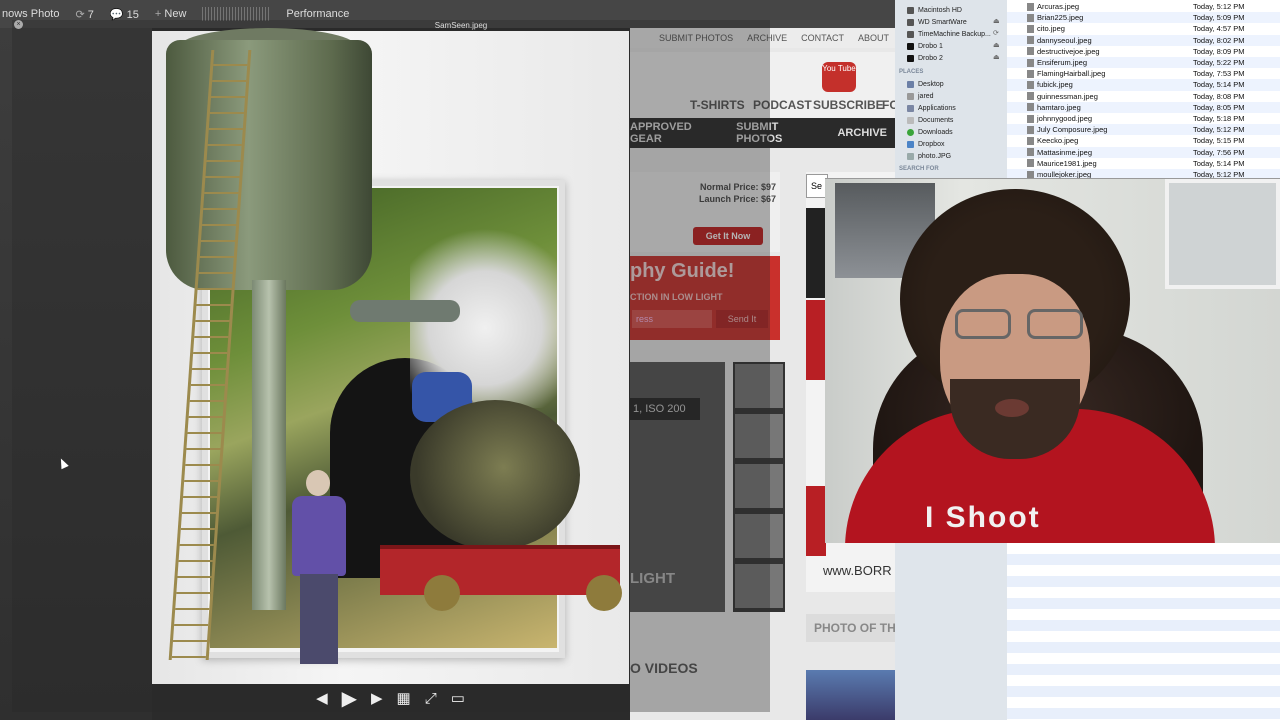  I want to click on list-item: Ensiferum.jpeg Today, 5:22 PM, so click(1143, 63).